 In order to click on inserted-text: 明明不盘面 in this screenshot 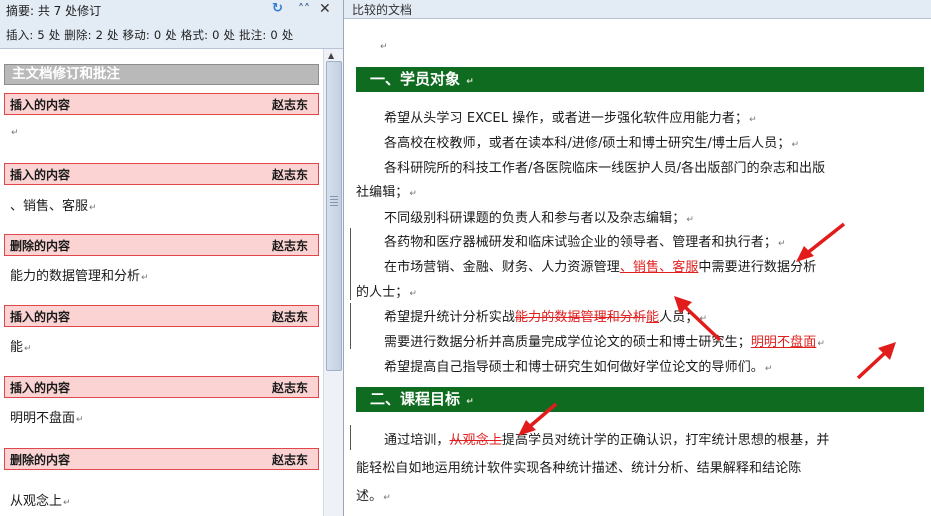, I will do `click(784, 342)`.